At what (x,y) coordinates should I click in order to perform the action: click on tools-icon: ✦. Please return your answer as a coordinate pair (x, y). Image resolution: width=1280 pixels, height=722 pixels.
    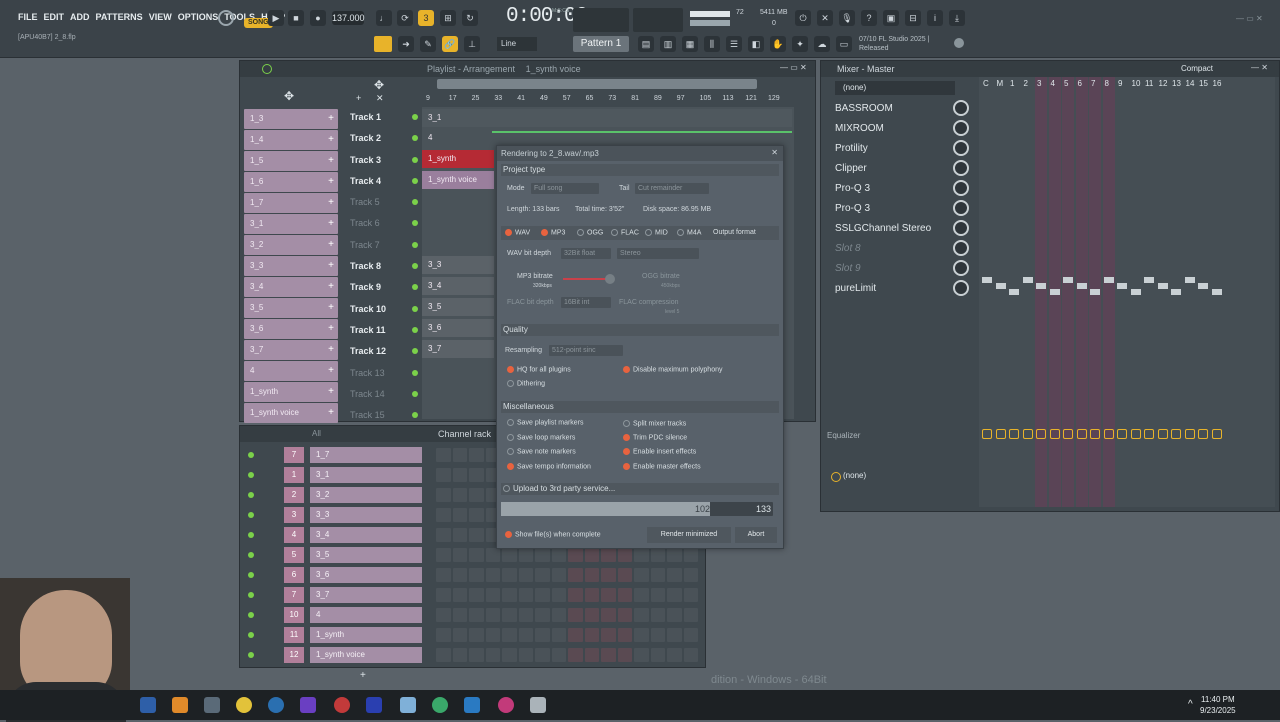
    Looking at the image, I should click on (800, 44).